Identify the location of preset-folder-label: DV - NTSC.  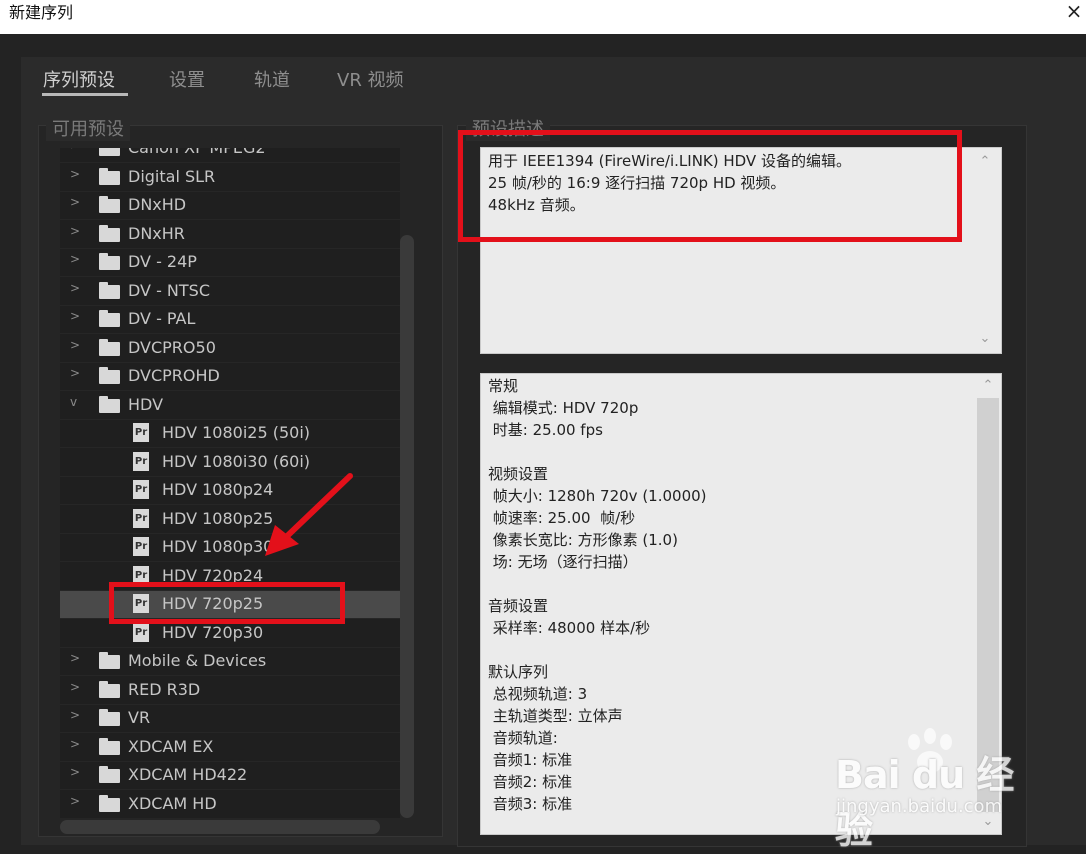
(169, 290).